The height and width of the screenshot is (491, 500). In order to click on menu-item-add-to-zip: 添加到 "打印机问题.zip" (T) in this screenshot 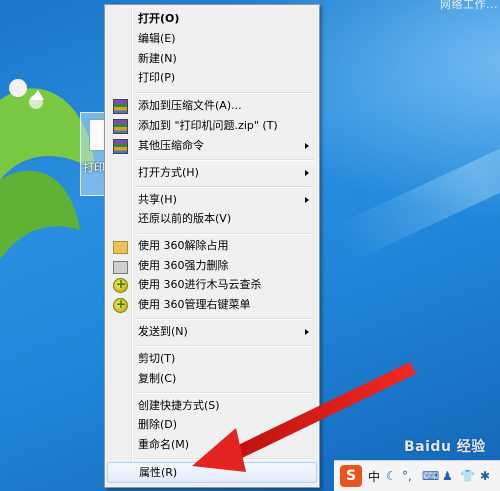, I will do `click(212, 126)`.